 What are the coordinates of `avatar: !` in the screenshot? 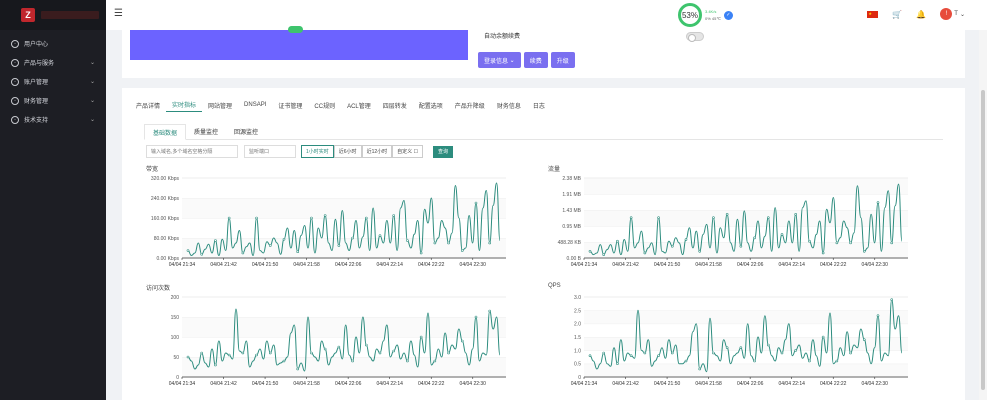 It's located at (946, 14).